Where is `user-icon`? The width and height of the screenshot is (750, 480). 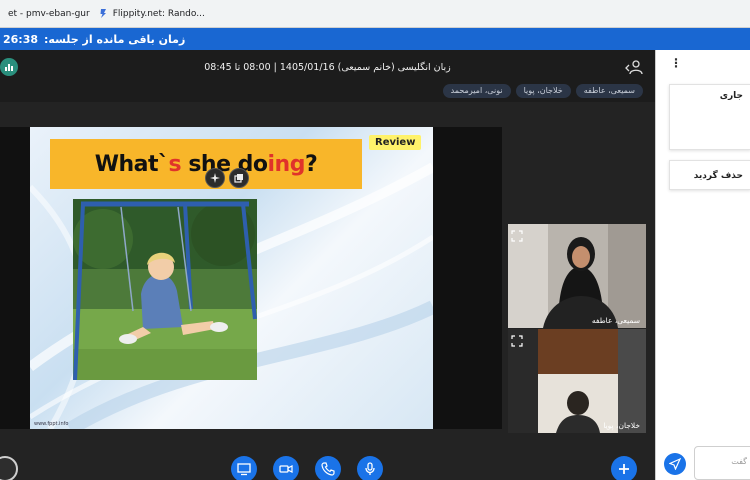 user-icon is located at coordinates (634, 67).